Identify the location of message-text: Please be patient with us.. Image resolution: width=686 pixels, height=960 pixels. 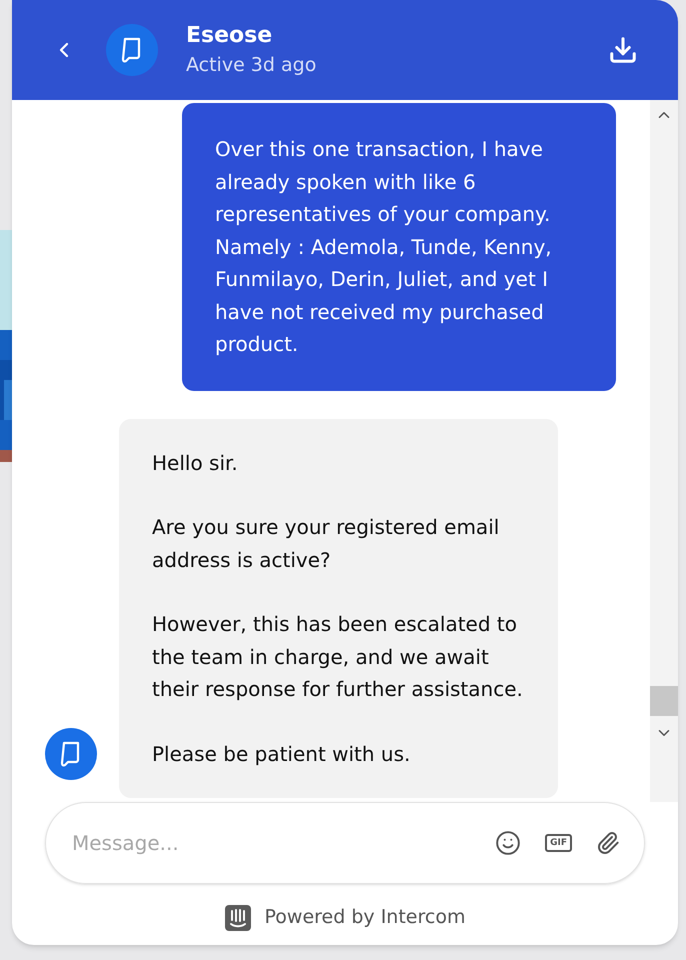
(282, 754).